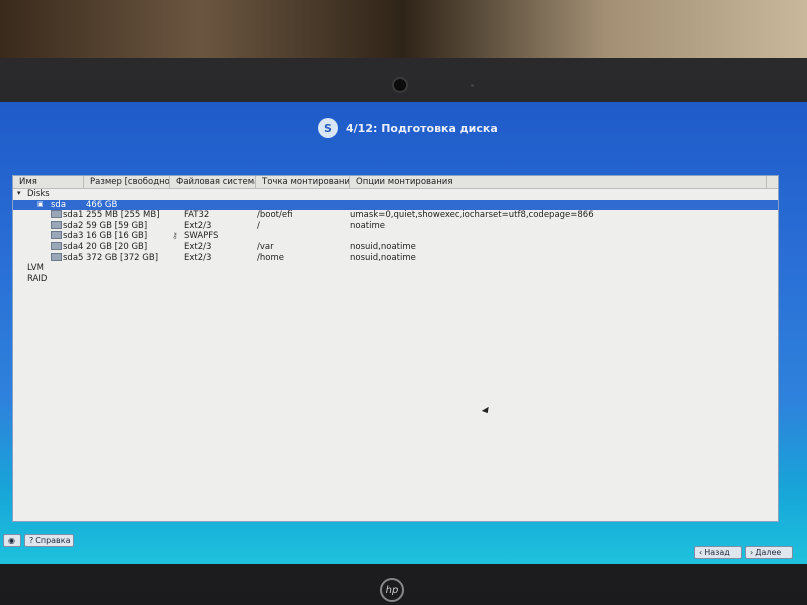 This screenshot has width=807, height=605. Describe the element at coordinates (392, 590) in the screenshot. I see `hp-logo: hp` at that location.